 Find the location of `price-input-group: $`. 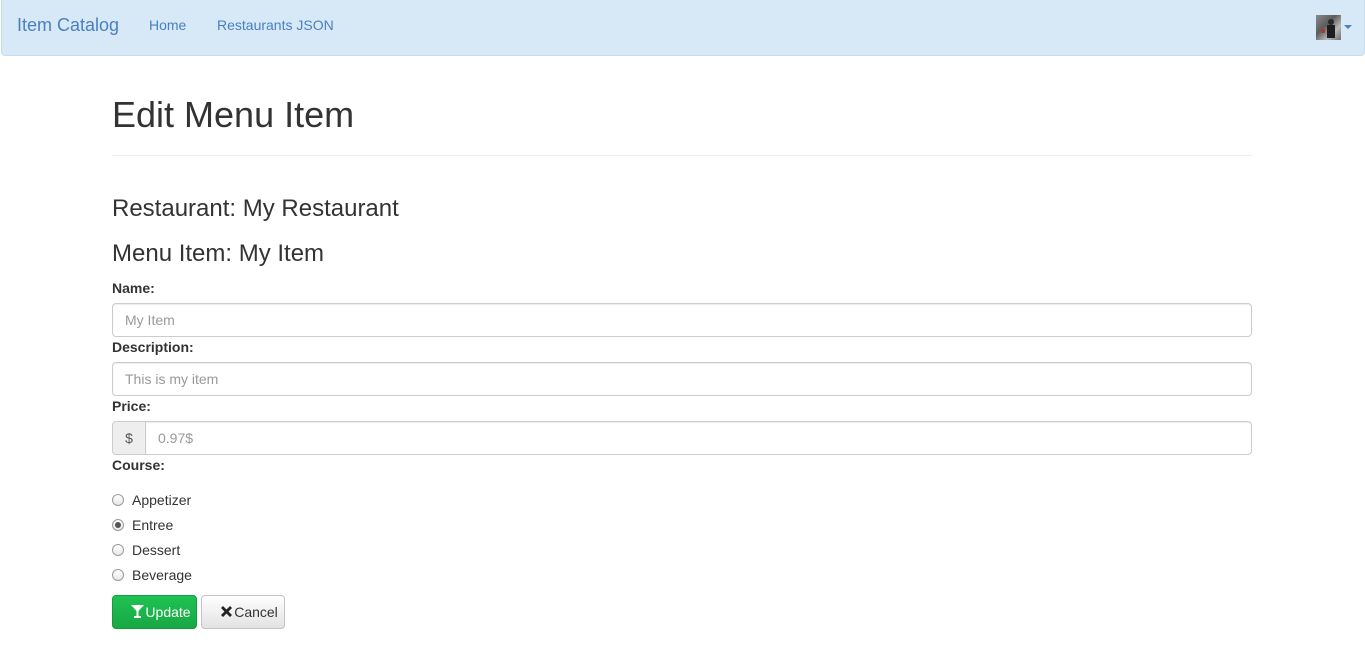

price-input-group: $ is located at coordinates (682, 438).